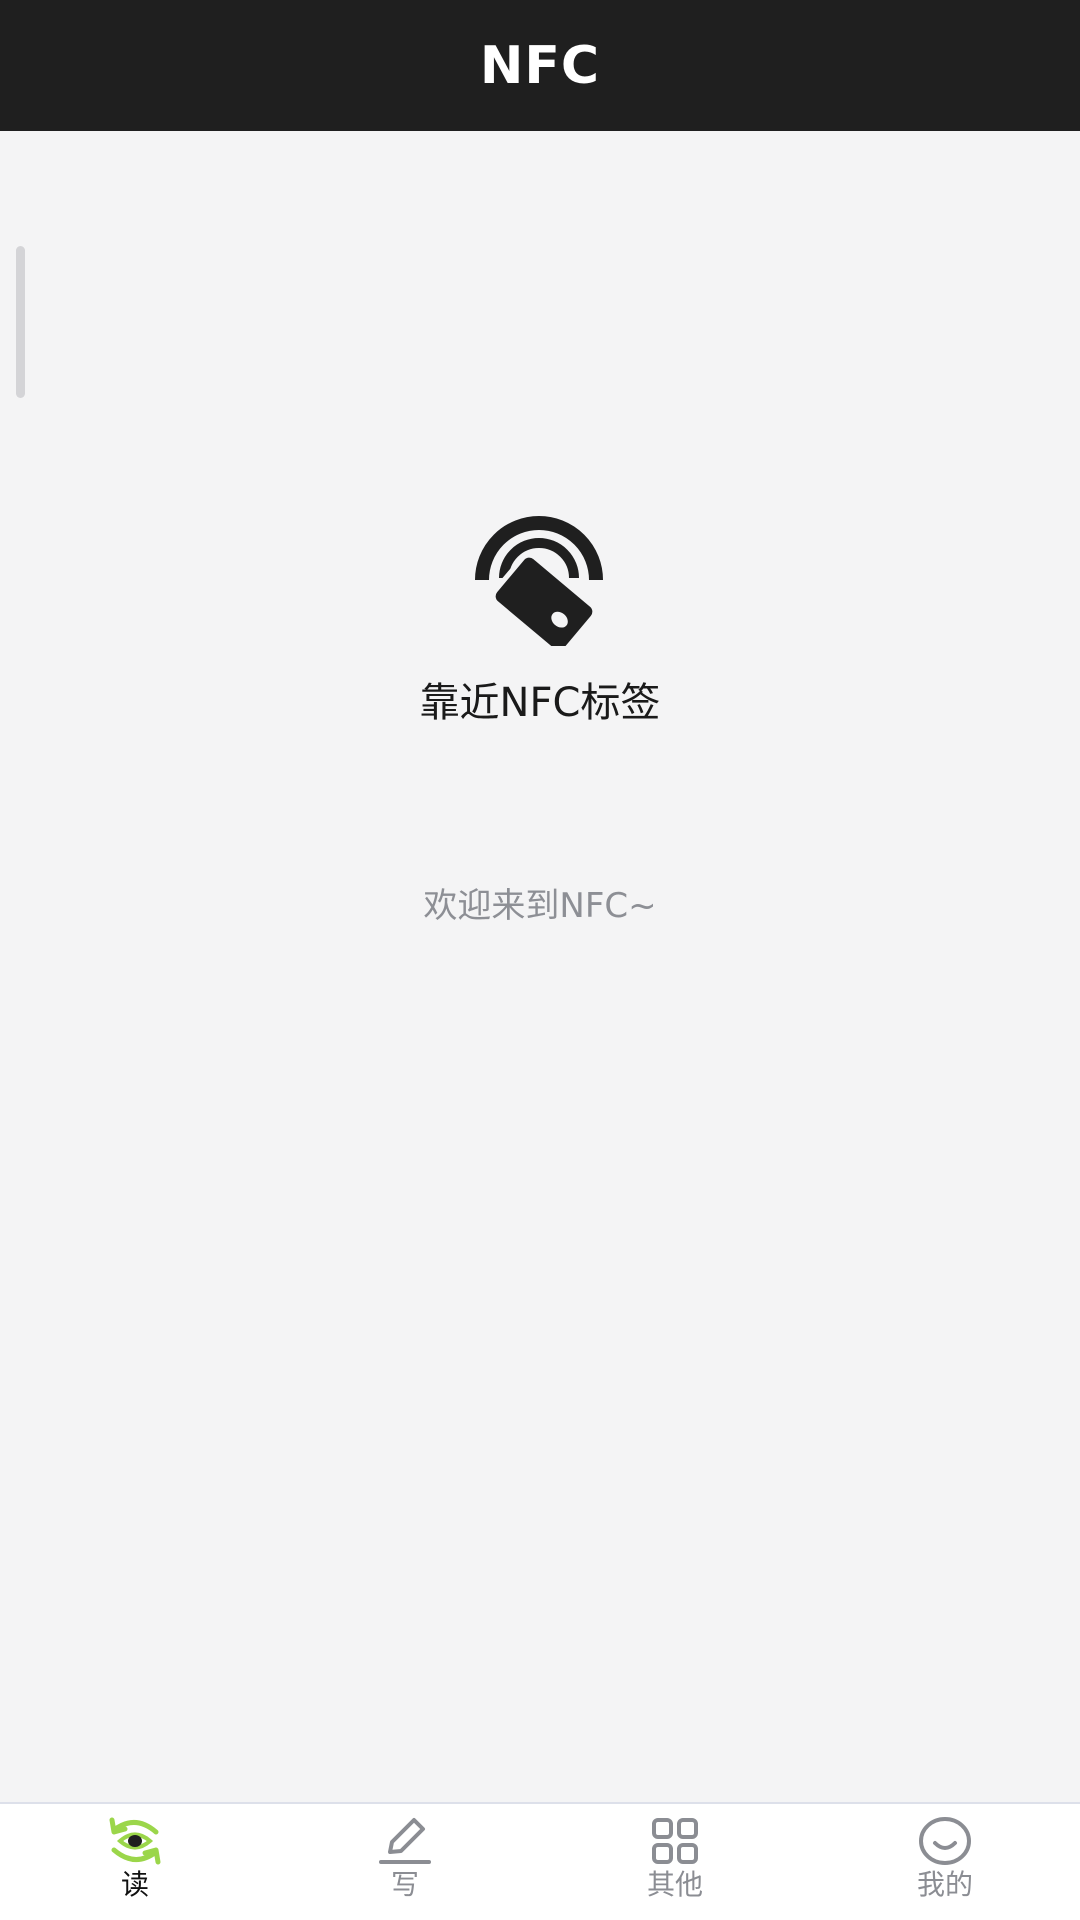 The image size is (1080, 1920). I want to click on tab-read: 读, so click(135, 1862).